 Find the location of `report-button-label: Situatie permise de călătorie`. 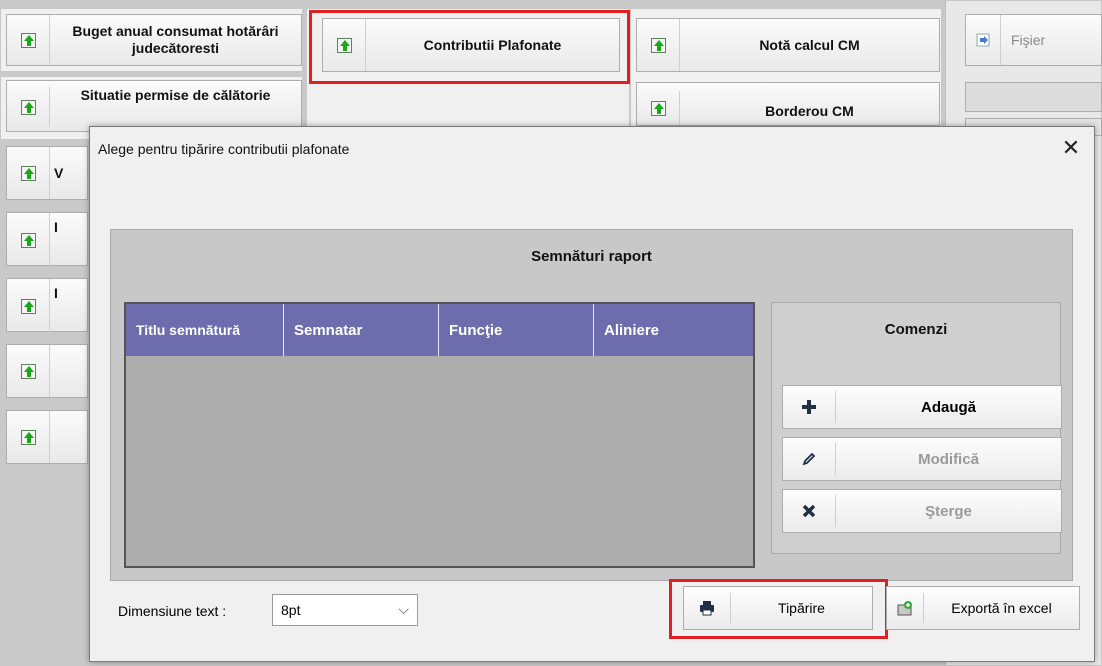

report-button-label: Situatie permise de călătorie is located at coordinates (175, 95).